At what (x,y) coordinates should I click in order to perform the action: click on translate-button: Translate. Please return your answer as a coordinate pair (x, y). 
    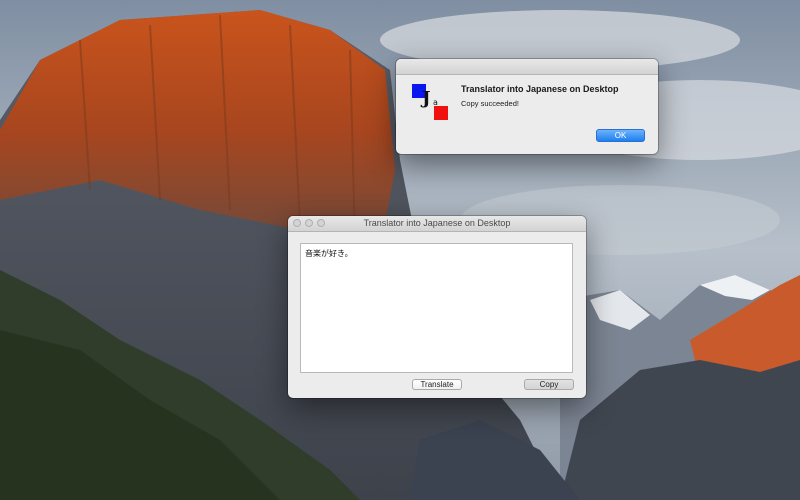
    Looking at the image, I should click on (437, 384).